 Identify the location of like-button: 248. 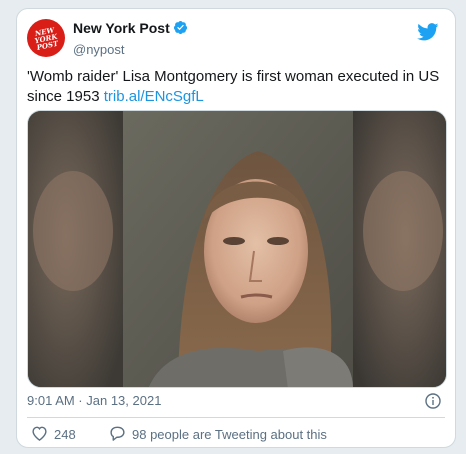
(53, 434).